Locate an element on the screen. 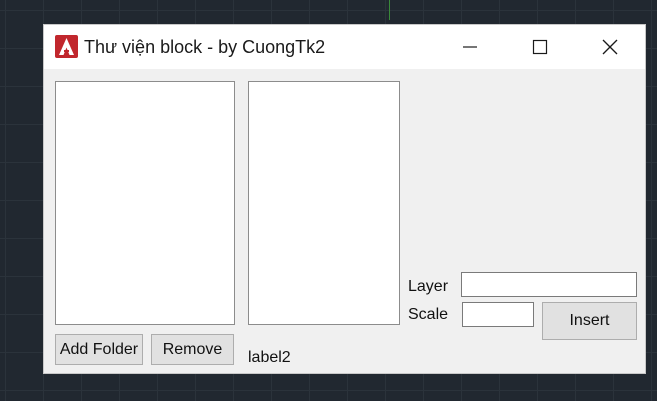 This screenshot has width=657, height=401. layer-input is located at coordinates (549, 284).